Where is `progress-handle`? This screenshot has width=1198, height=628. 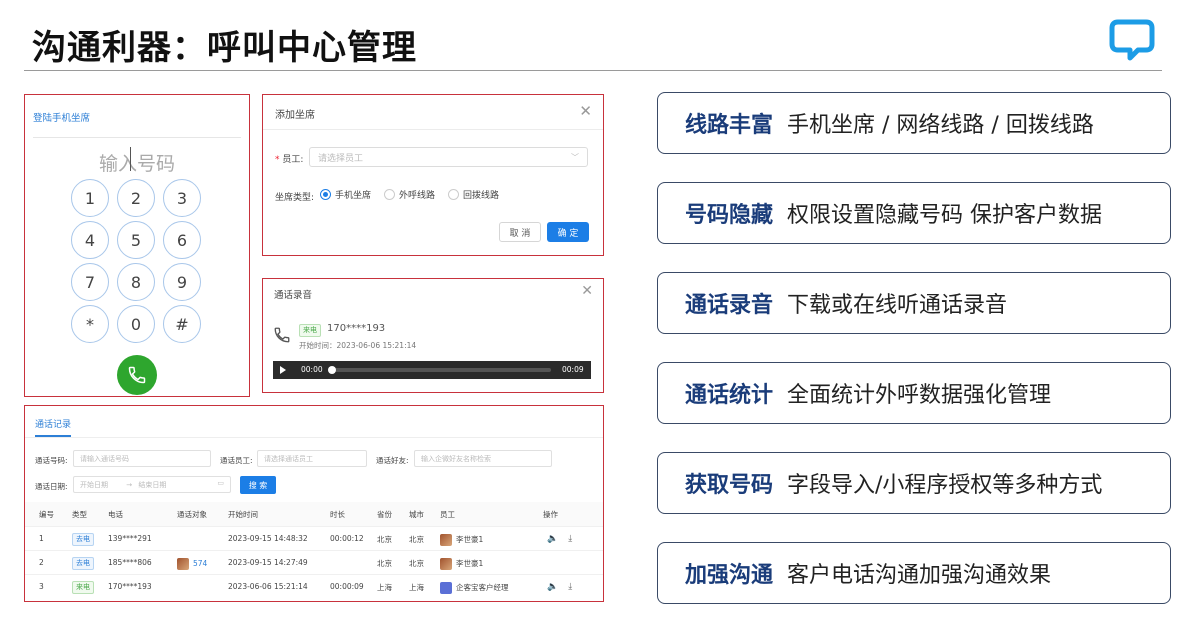
progress-handle is located at coordinates (332, 370).